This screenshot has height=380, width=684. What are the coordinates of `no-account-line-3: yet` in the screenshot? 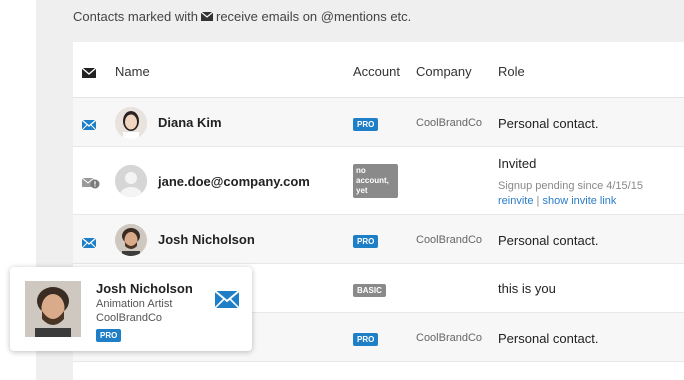 It's located at (362, 190).